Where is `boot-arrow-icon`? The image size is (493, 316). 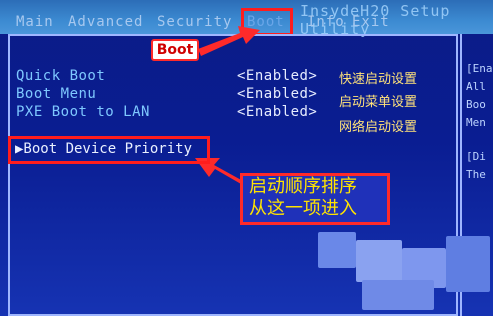
boot-arrow-icon is located at coordinates (229, 41).